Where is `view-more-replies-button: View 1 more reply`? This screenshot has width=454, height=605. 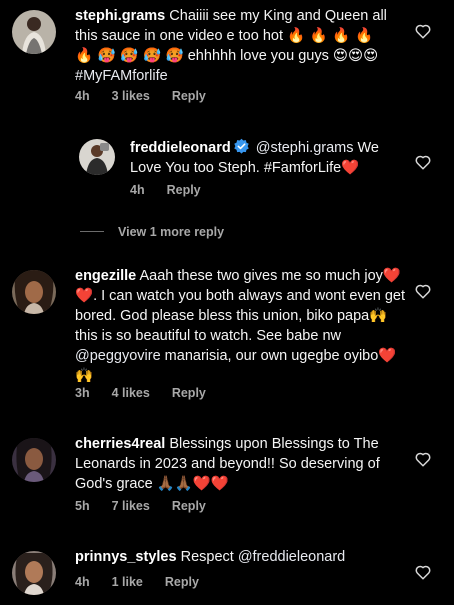 view-more-replies-button: View 1 more reply is located at coordinates (152, 232).